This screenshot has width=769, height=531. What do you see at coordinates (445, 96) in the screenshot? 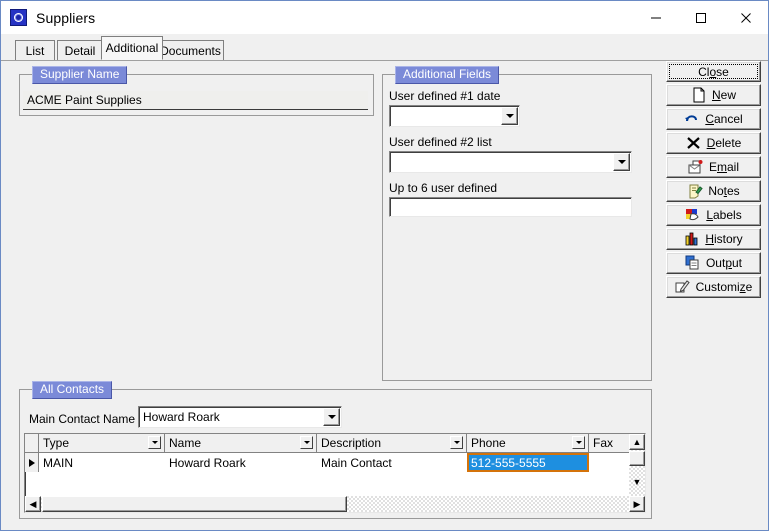
I see `user-defined-1-label: User defined #1 date` at bounding box center [445, 96].